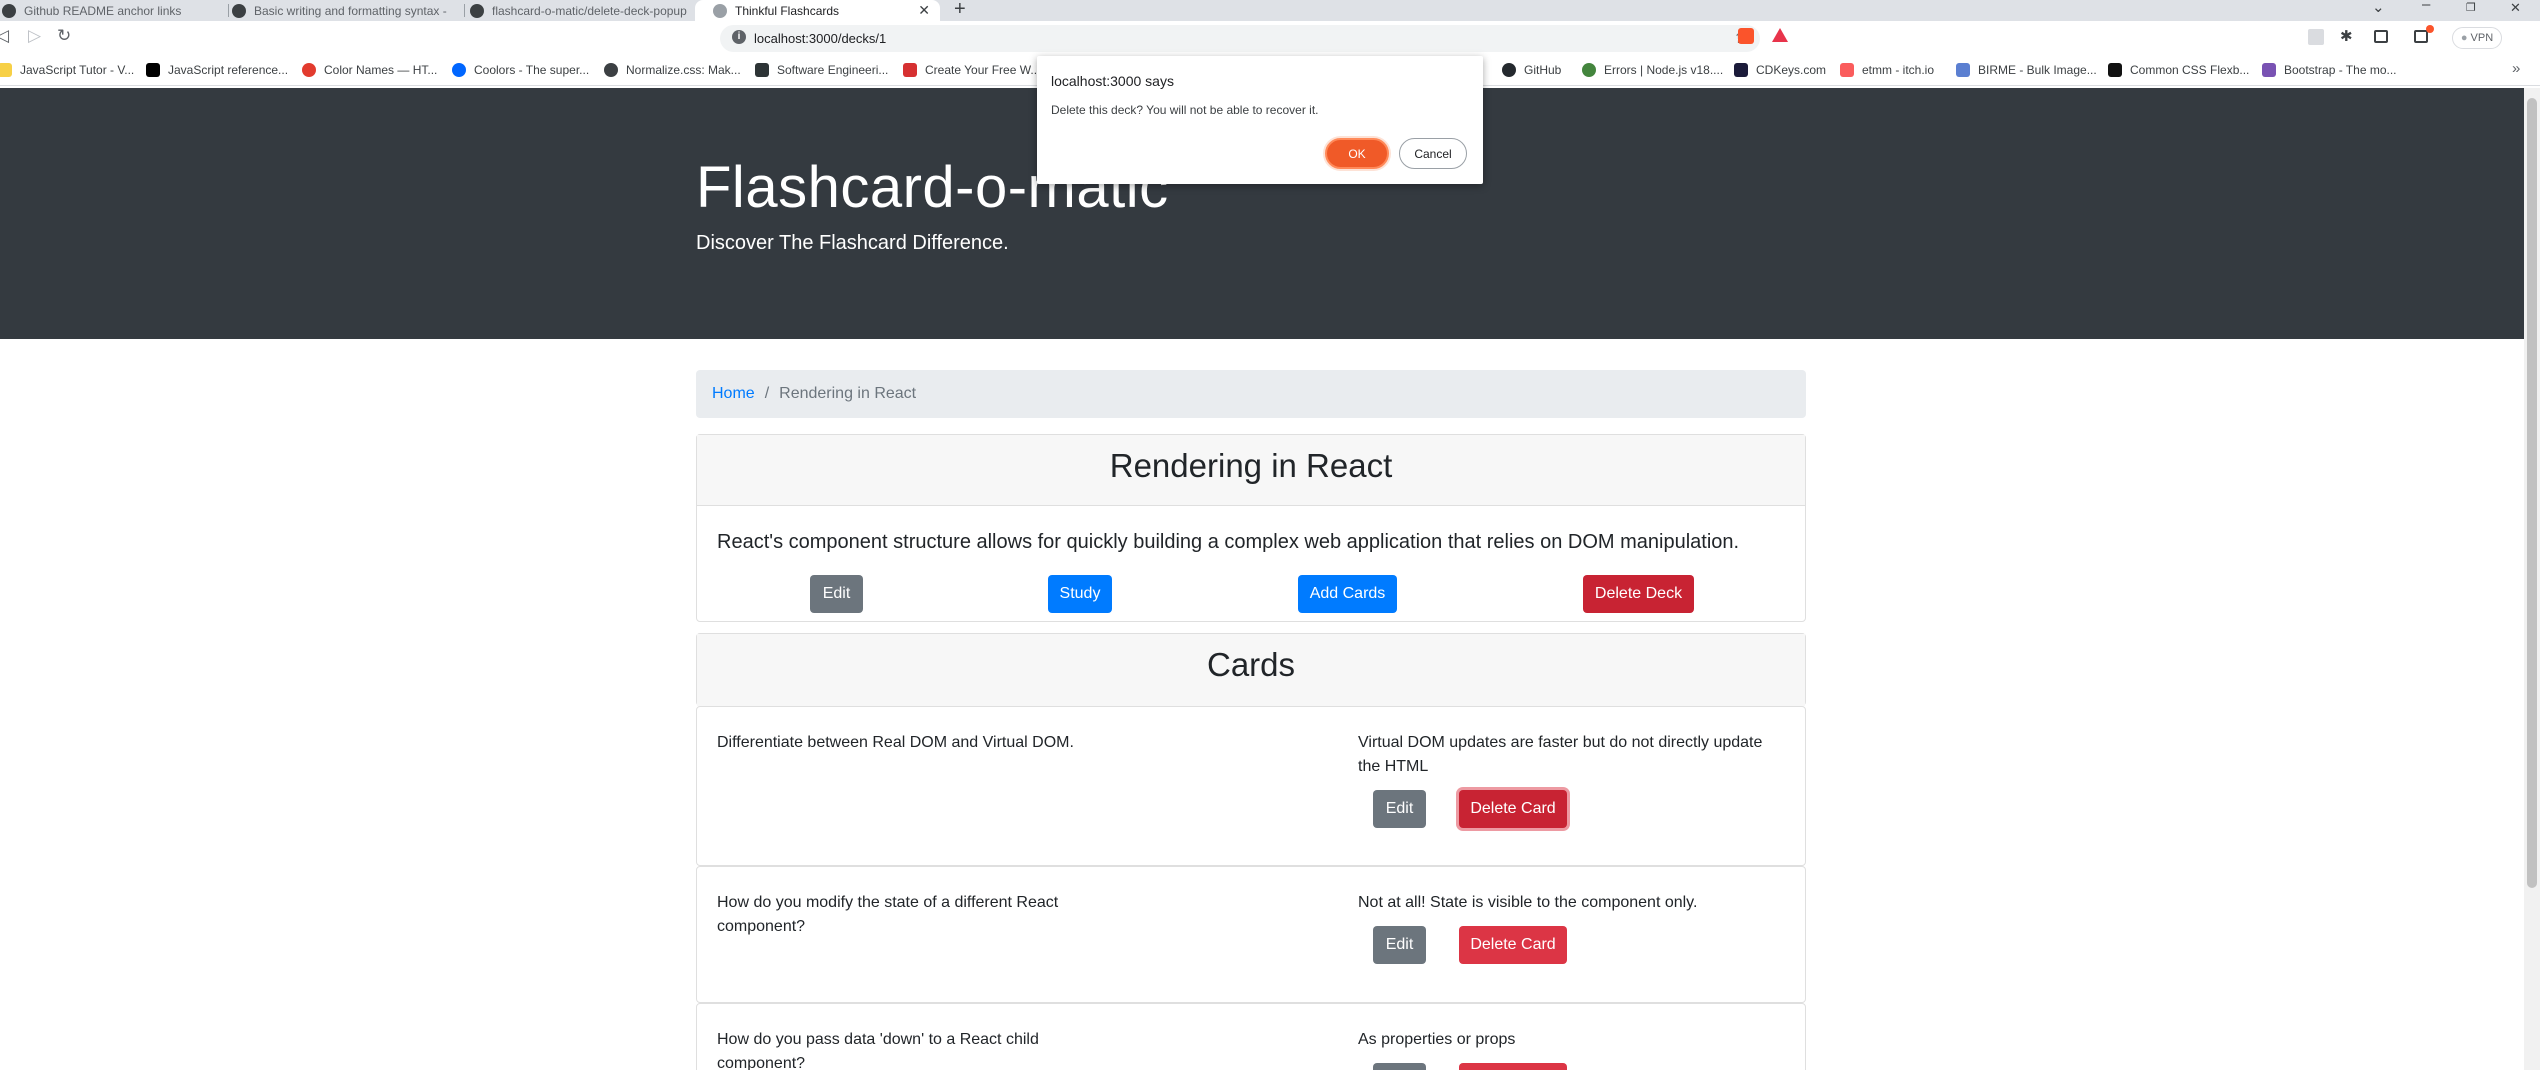 This screenshot has width=2540, height=1070. Describe the element at coordinates (848, 393) in the screenshot. I see `breadcrumb-current: Rendering in React` at that location.